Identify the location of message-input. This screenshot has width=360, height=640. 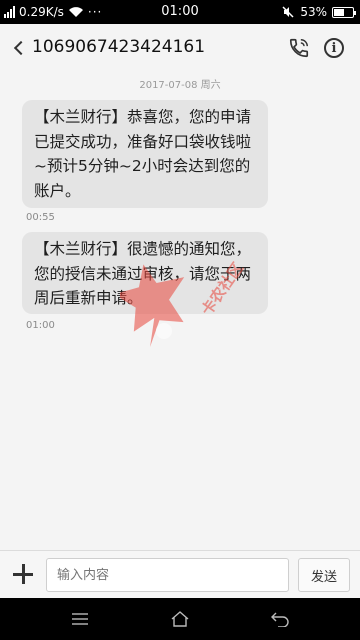
(167, 575).